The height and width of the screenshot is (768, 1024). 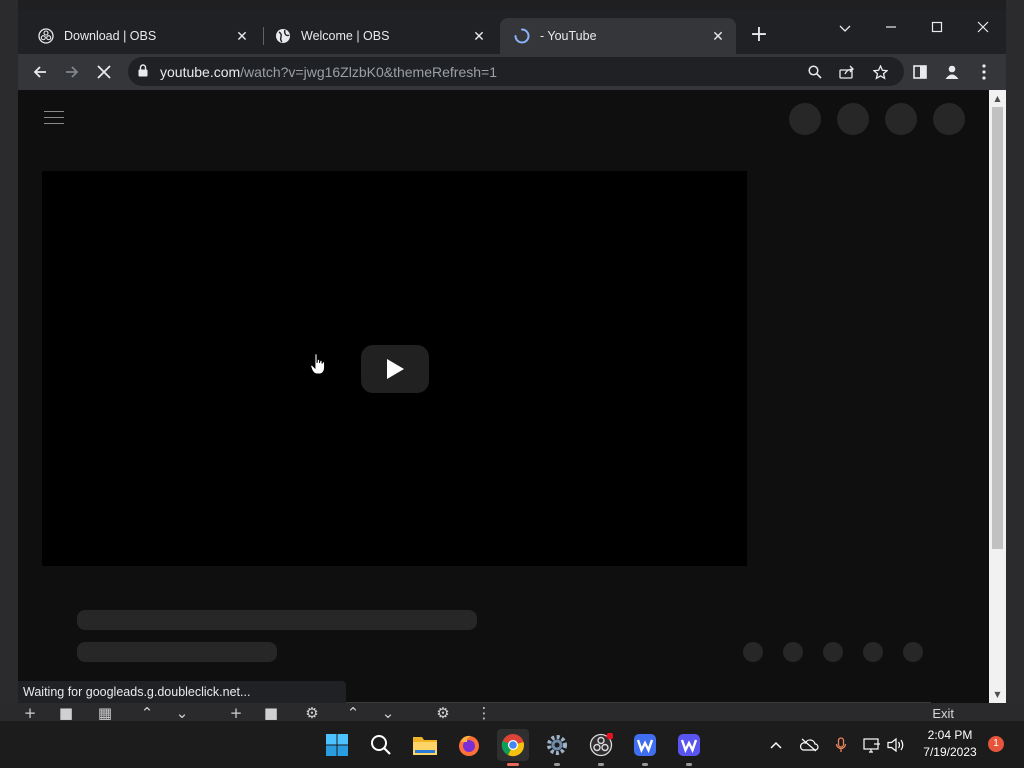 I want to click on scroll-down-arrow-icon: ▼, so click(x=997, y=694).